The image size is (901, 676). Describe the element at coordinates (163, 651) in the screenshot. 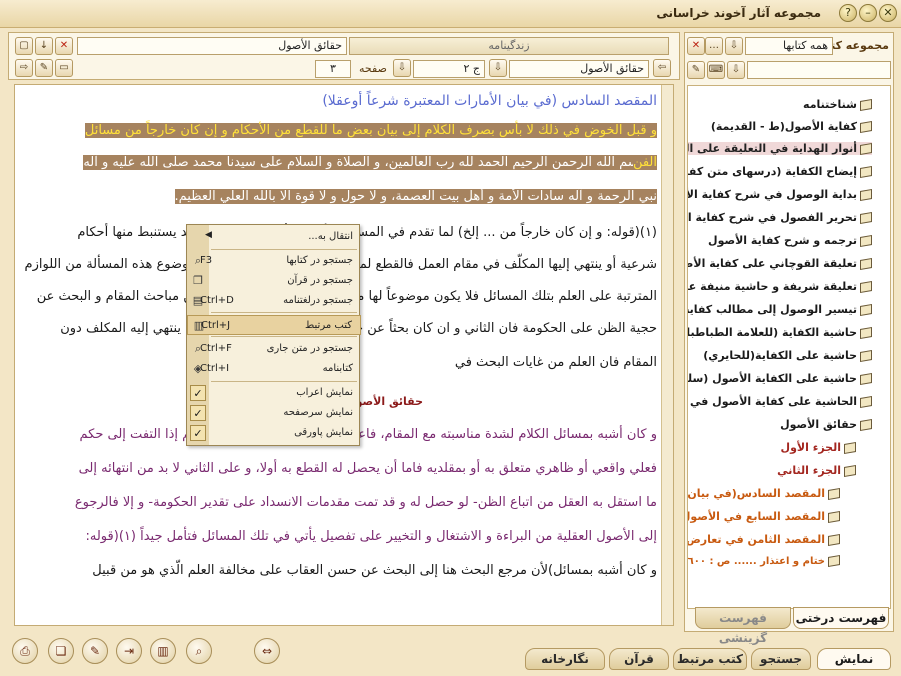

I see `layout-icon: ▥` at that location.